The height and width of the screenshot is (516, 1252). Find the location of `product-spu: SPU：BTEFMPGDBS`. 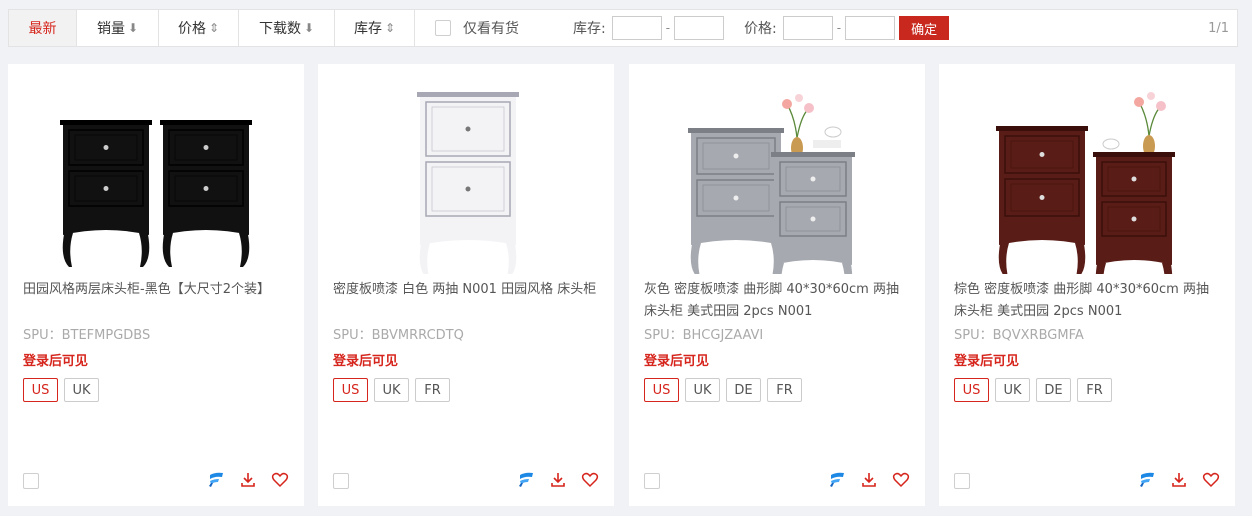

product-spu: SPU：BTEFMPGDBS is located at coordinates (87, 335).